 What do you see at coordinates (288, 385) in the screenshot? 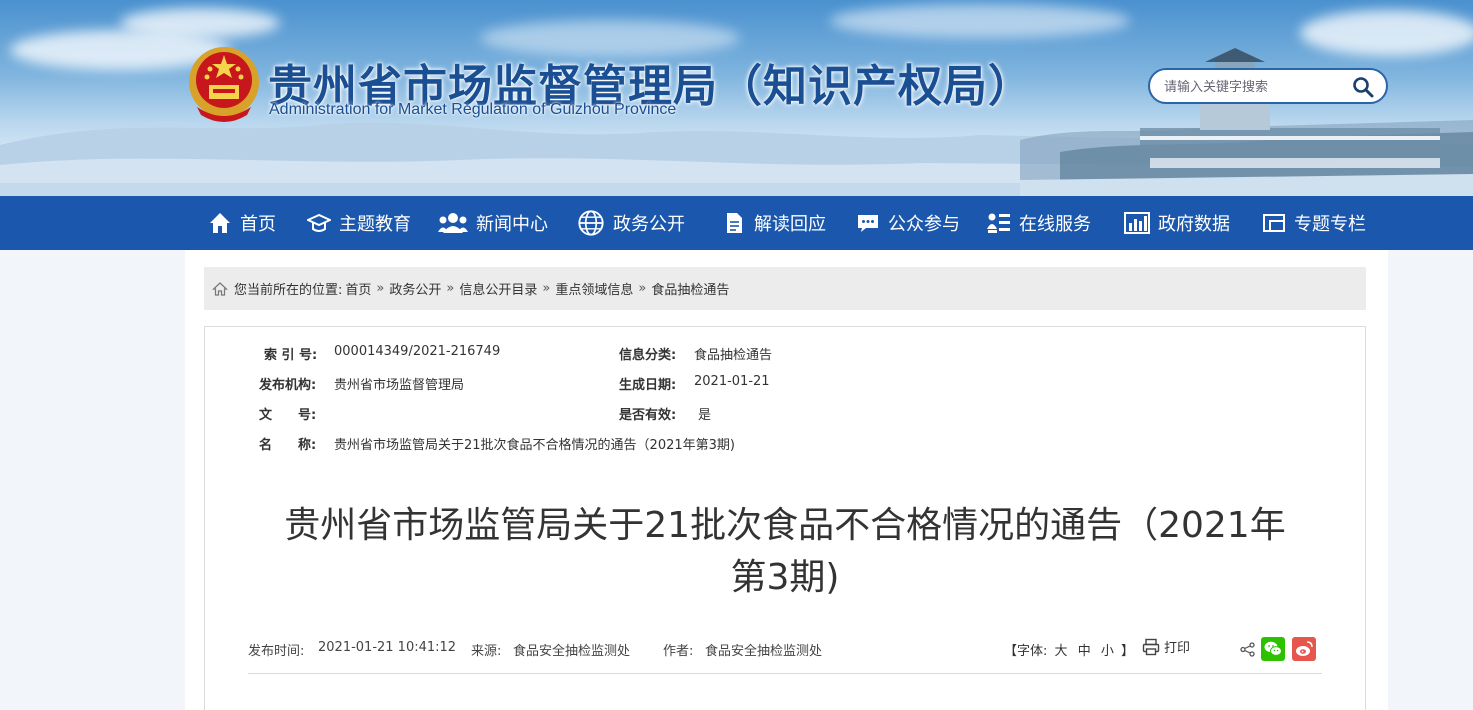
I see `meta-publisher-label: 发布机构:` at bounding box center [288, 385].